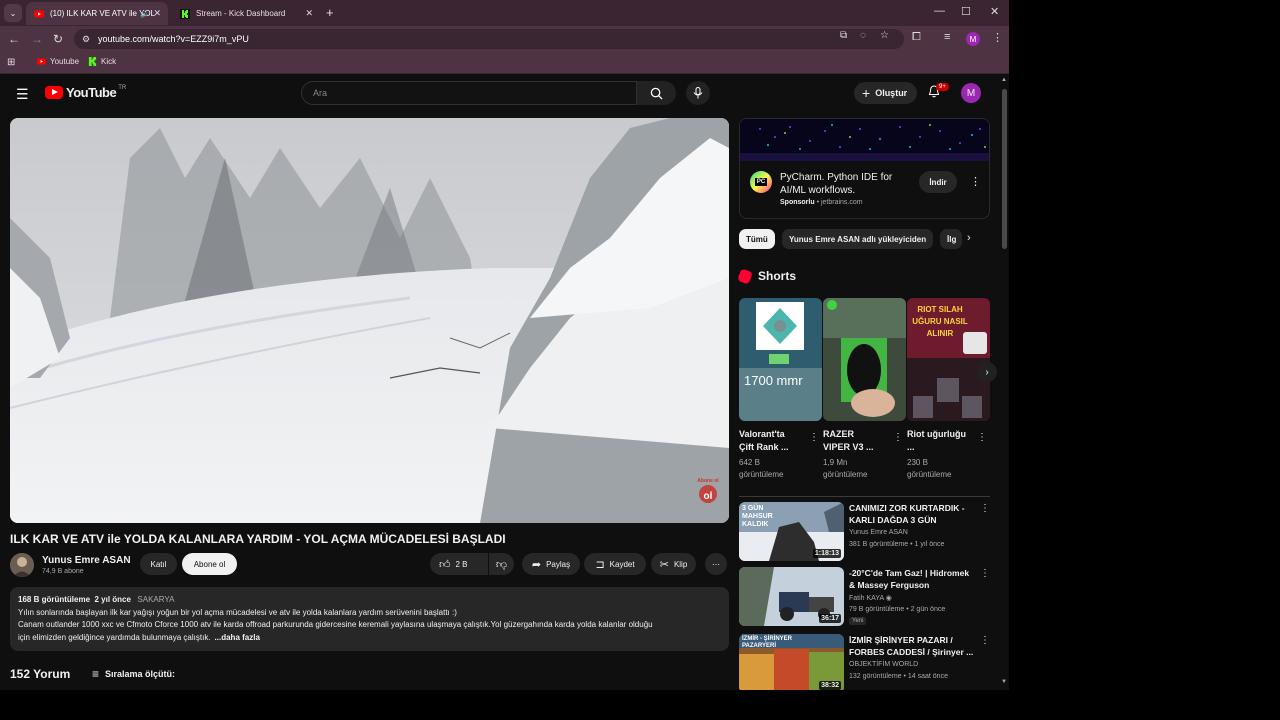 The image size is (1280, 720). Describe the element at coordinates (11, 62) in the screenshot. I see `apps-grid-icon: ⊞` at that location.